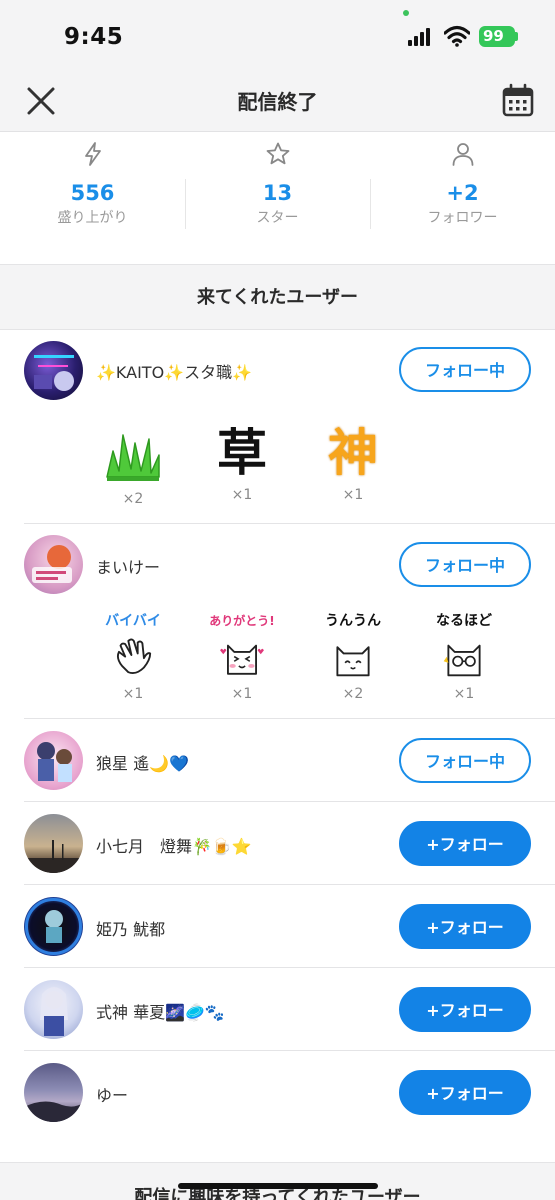  I want to click on gift-item: 草 ×1, so click(242, 462).